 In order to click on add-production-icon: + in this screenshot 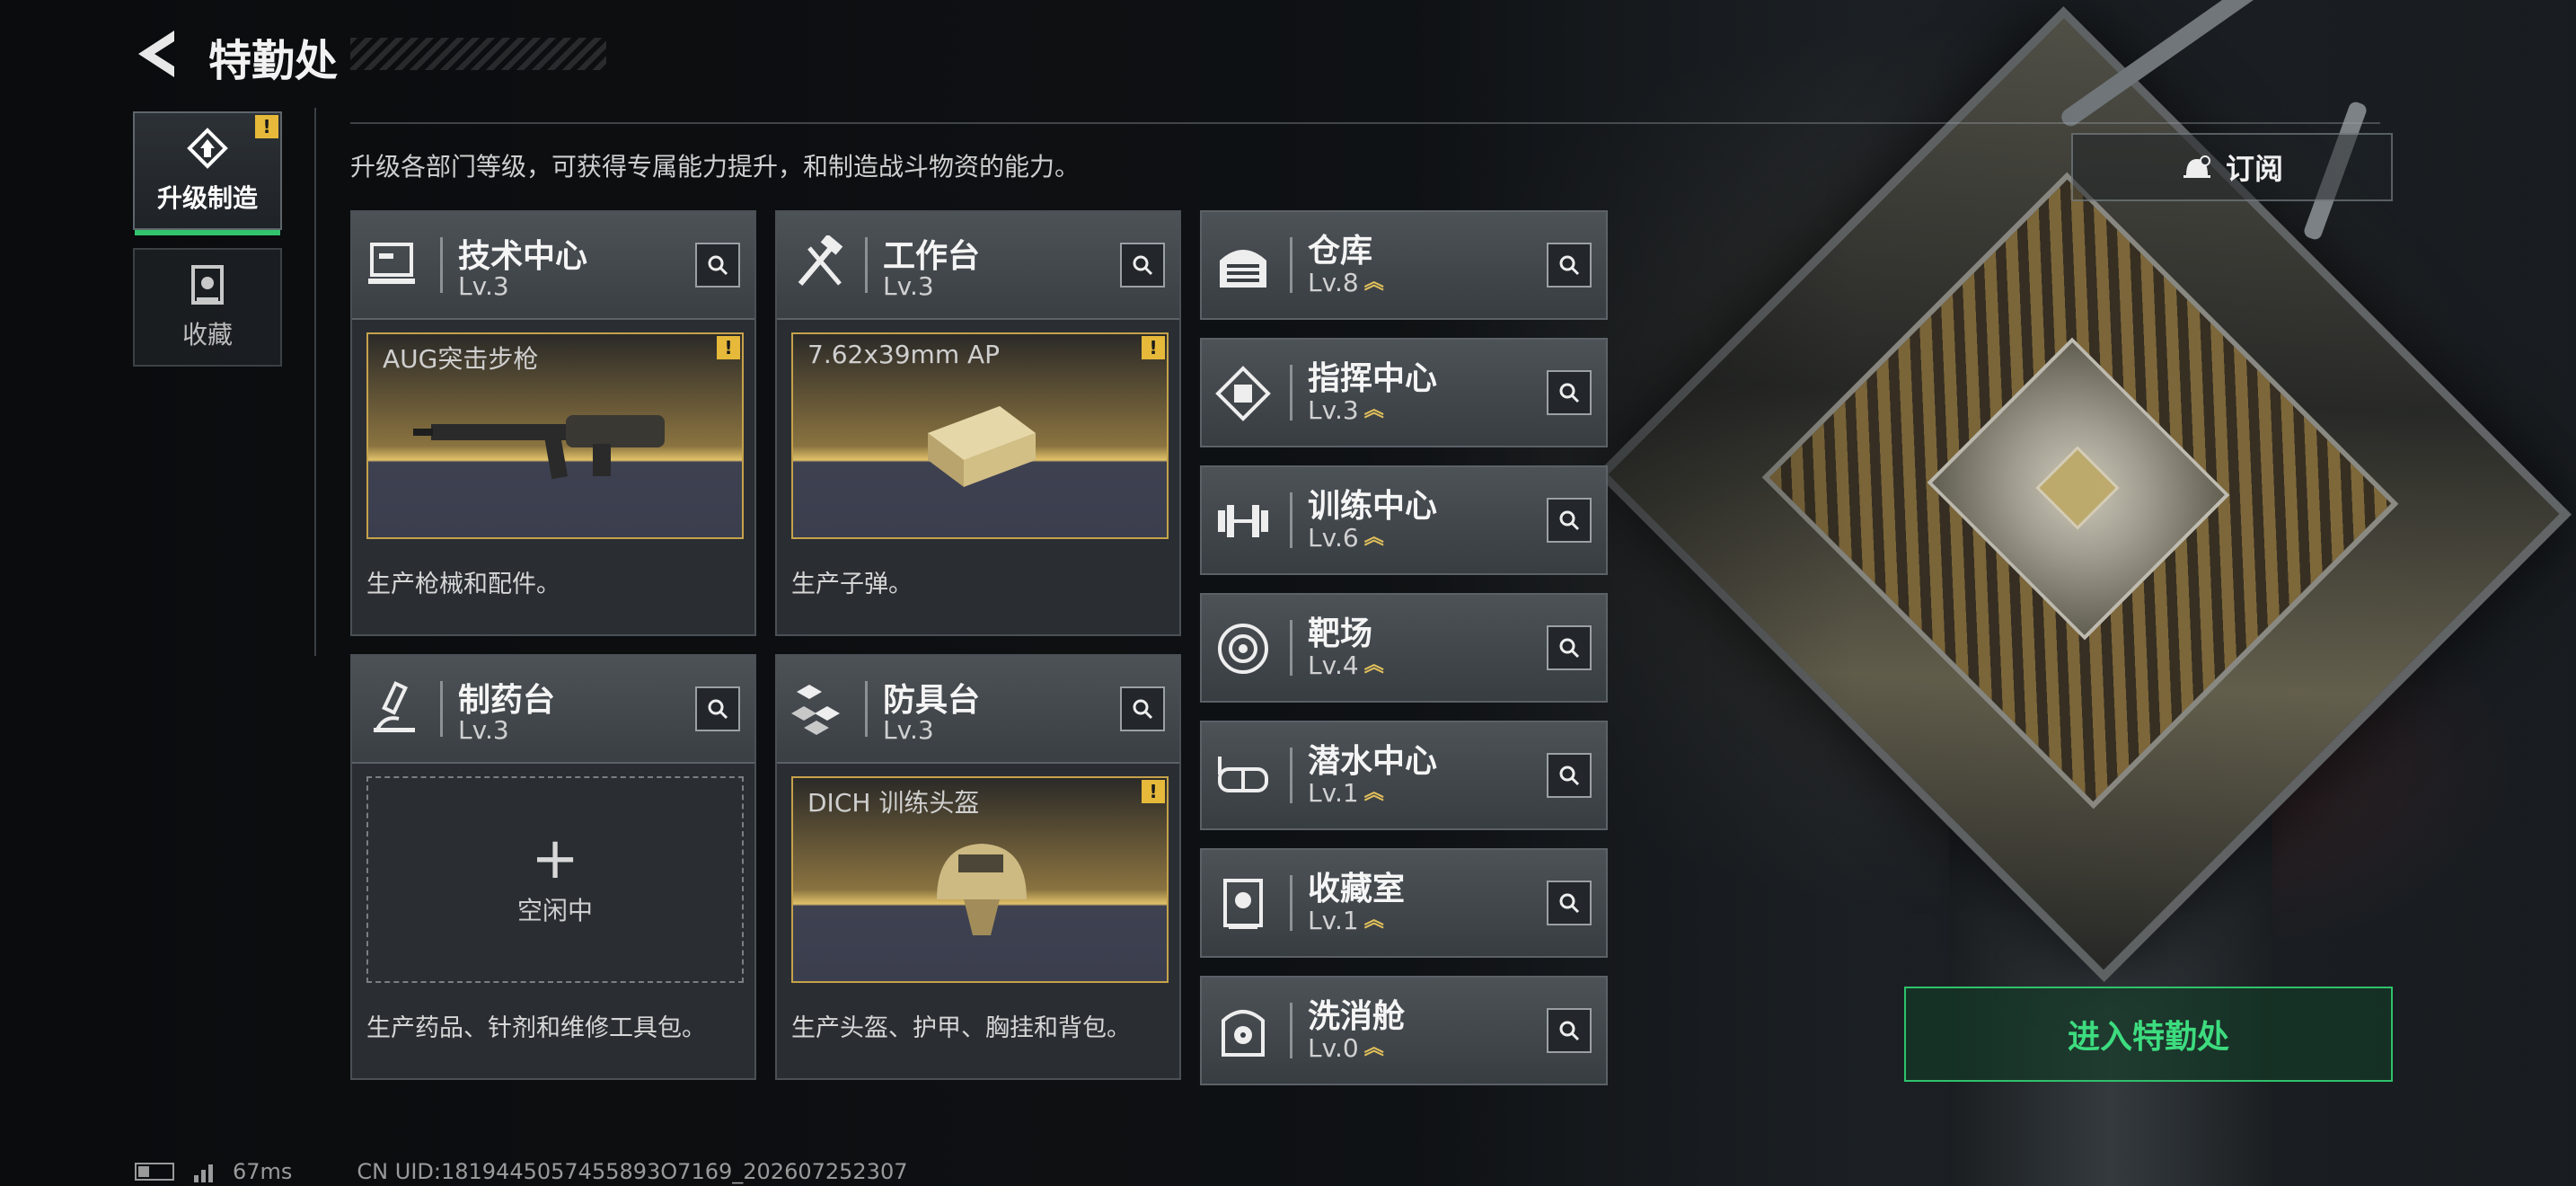, I will do `click(555, 859)`.